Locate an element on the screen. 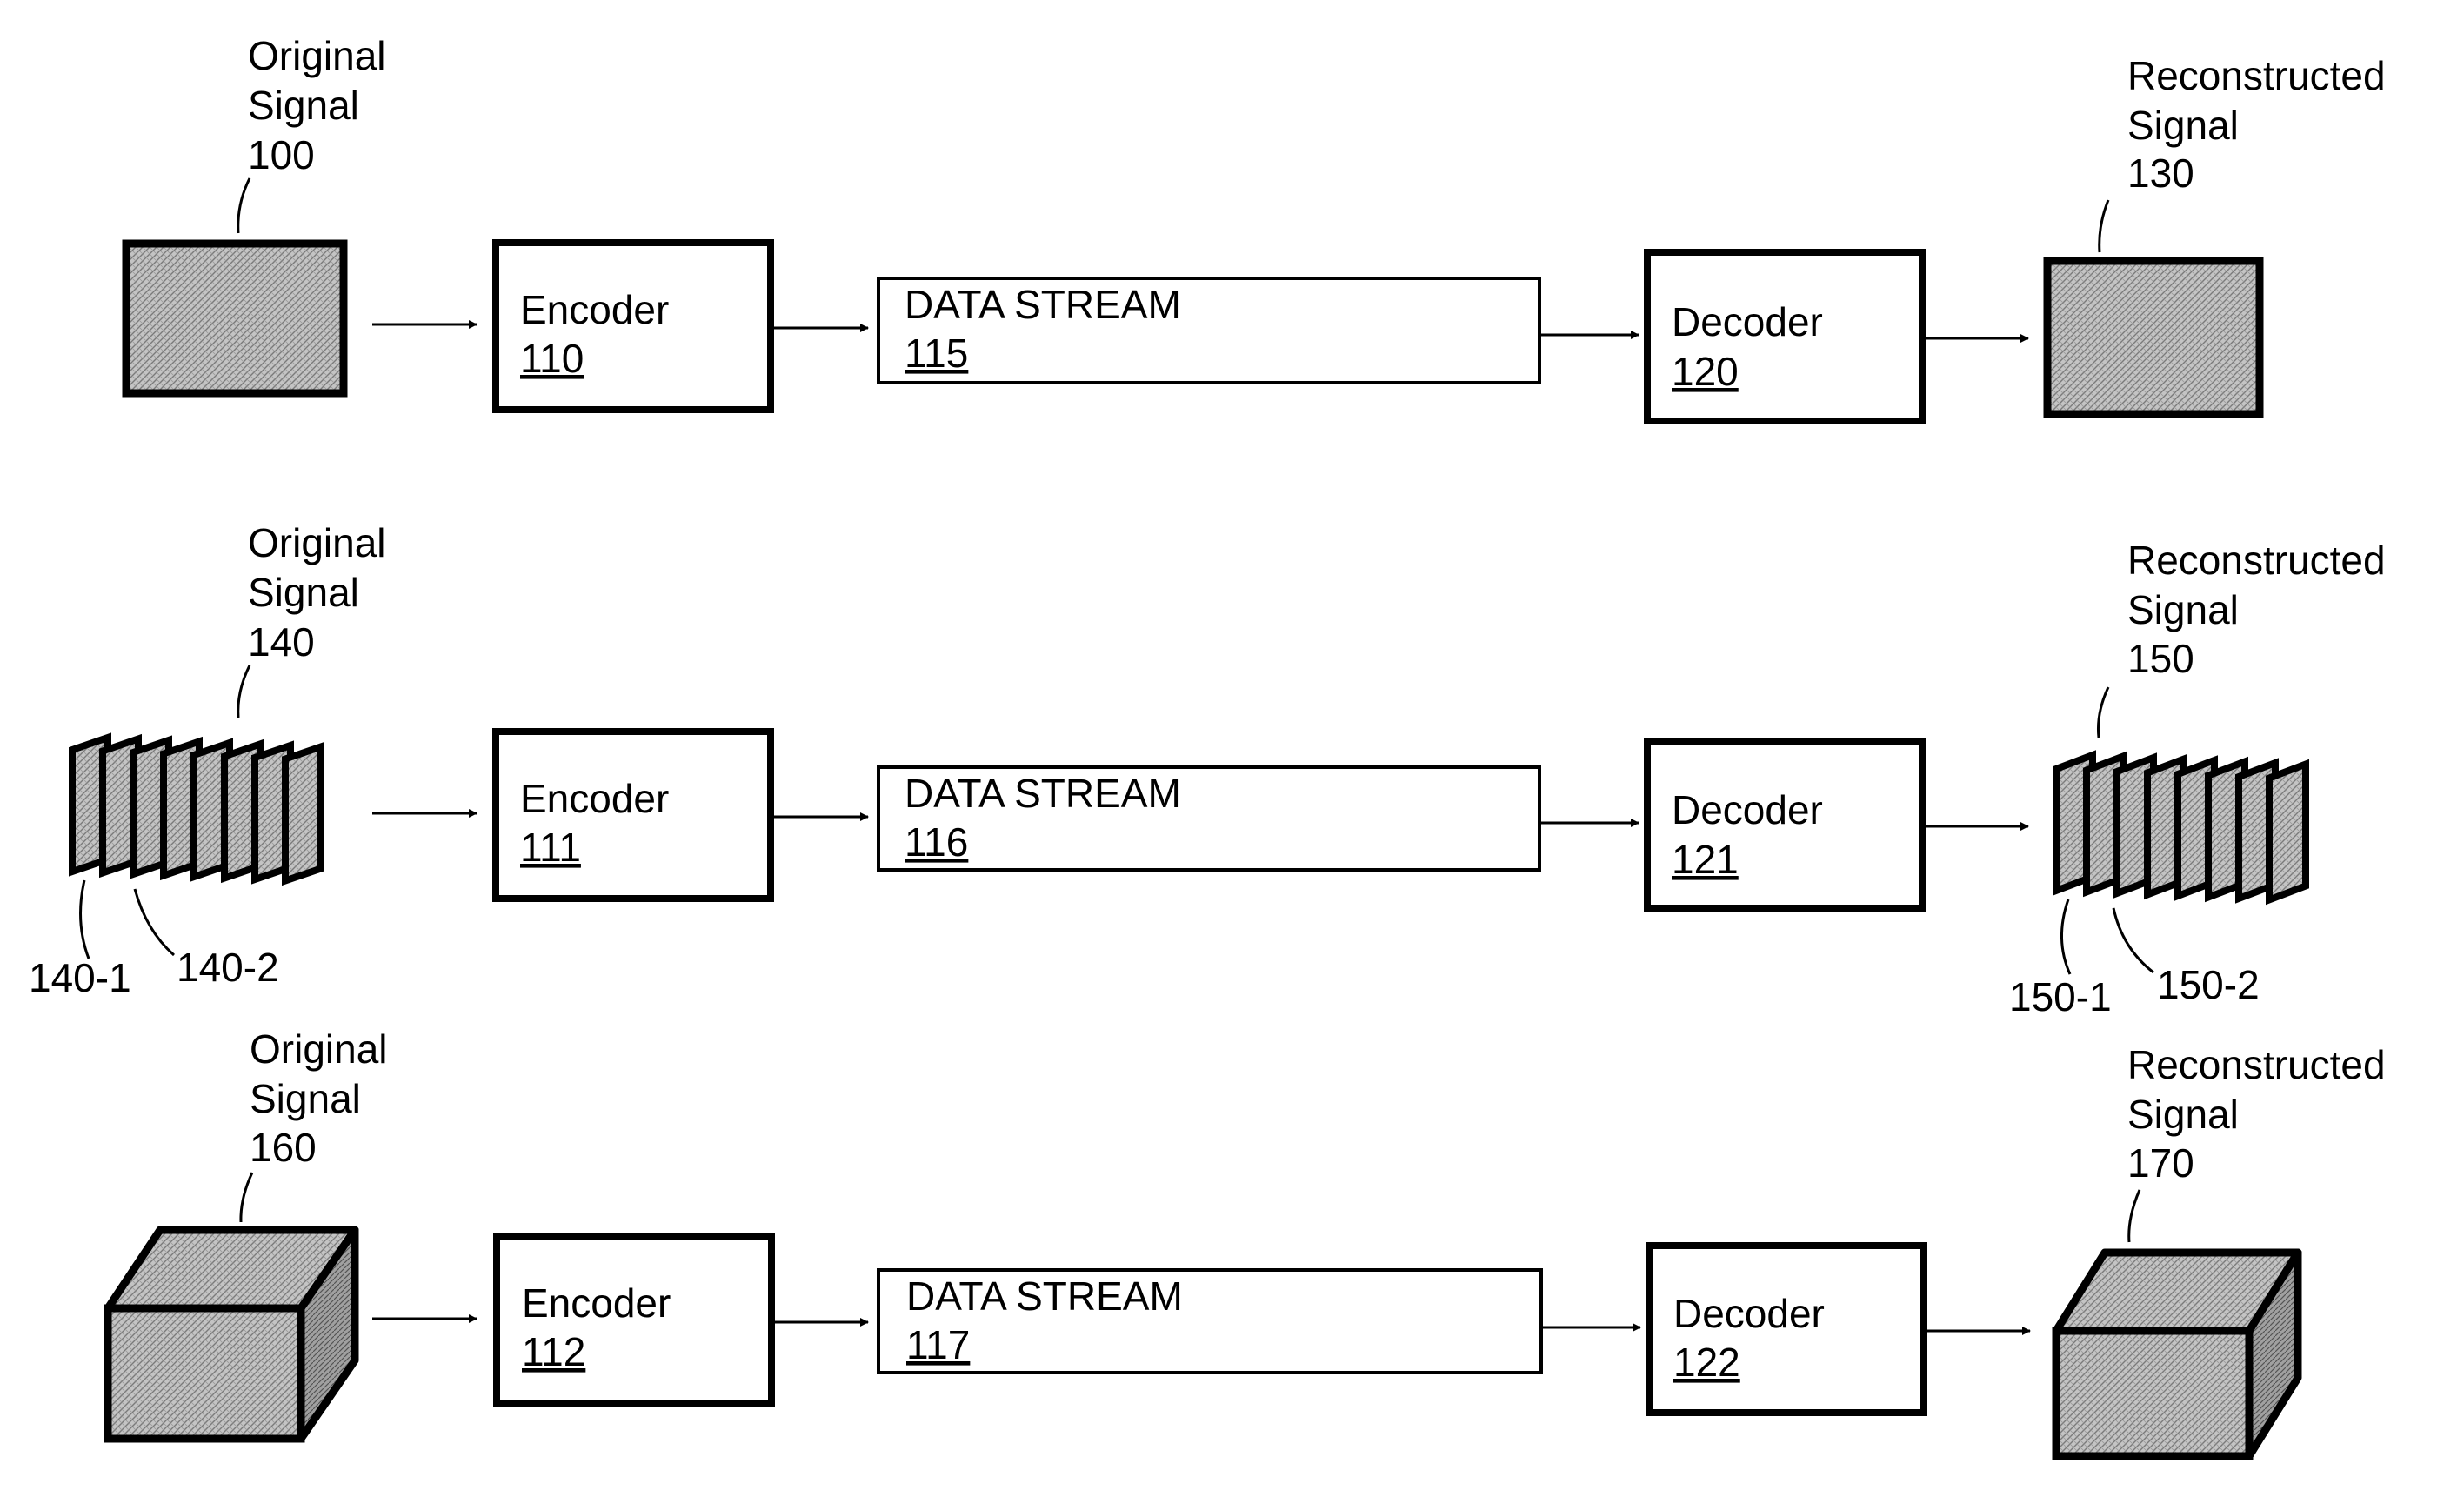 The width and height of the screenshot is (2464, 1497). original-signal-160: Original Signal 160 is located at coordinates (246, 1234).